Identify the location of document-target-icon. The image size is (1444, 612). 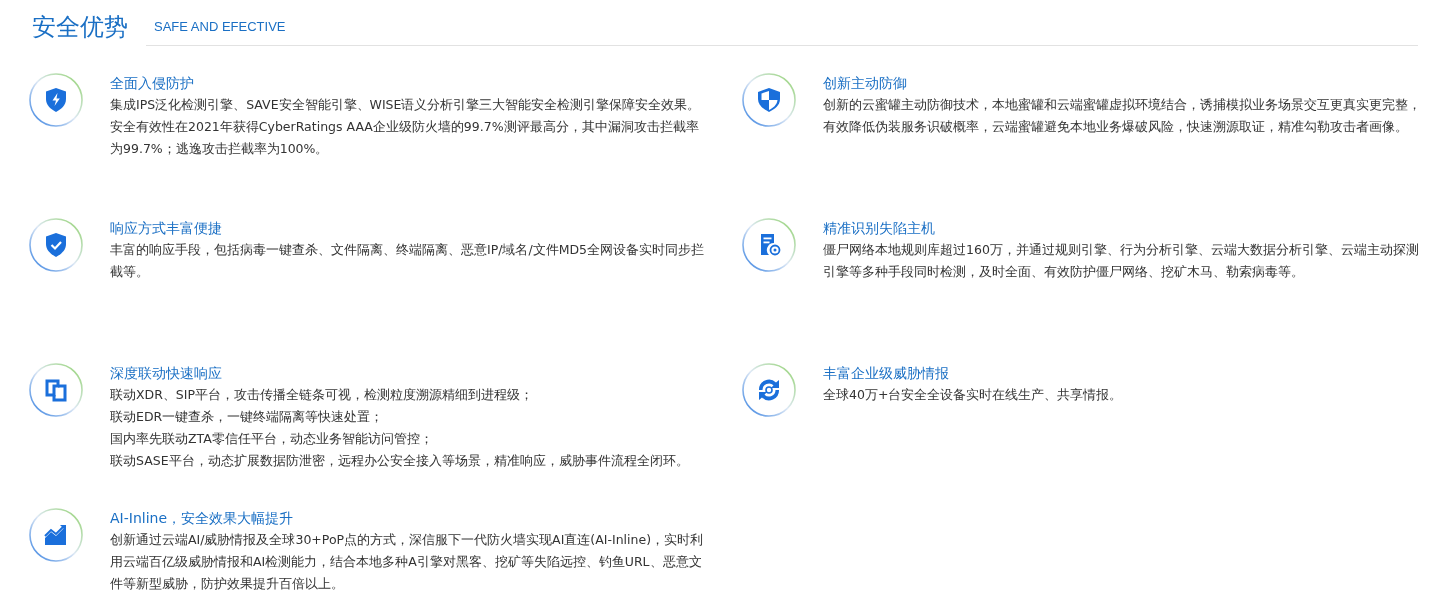
(769, 245).